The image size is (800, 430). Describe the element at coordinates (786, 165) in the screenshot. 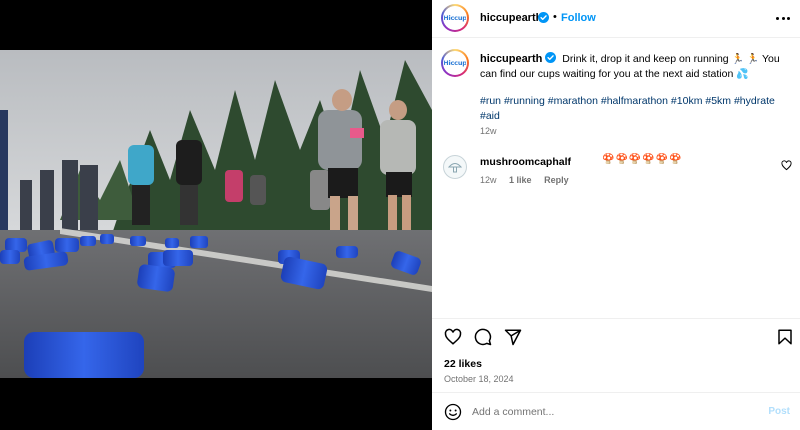

I see `comment-heart-icon` at that location.